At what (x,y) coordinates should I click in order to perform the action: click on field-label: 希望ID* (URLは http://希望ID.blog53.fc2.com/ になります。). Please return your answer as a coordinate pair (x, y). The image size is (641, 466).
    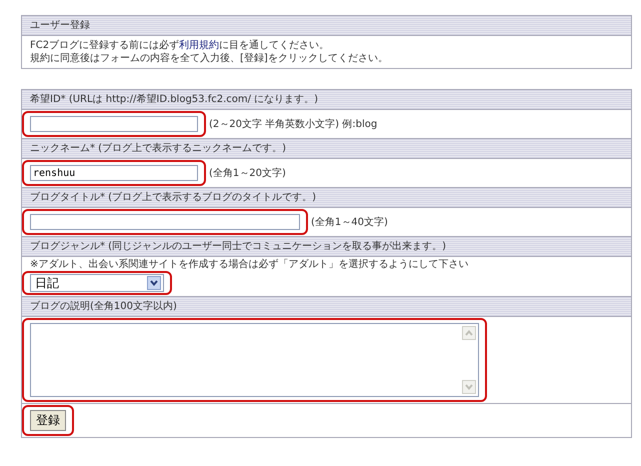
    Looking at the image, I should click on (326, 100).